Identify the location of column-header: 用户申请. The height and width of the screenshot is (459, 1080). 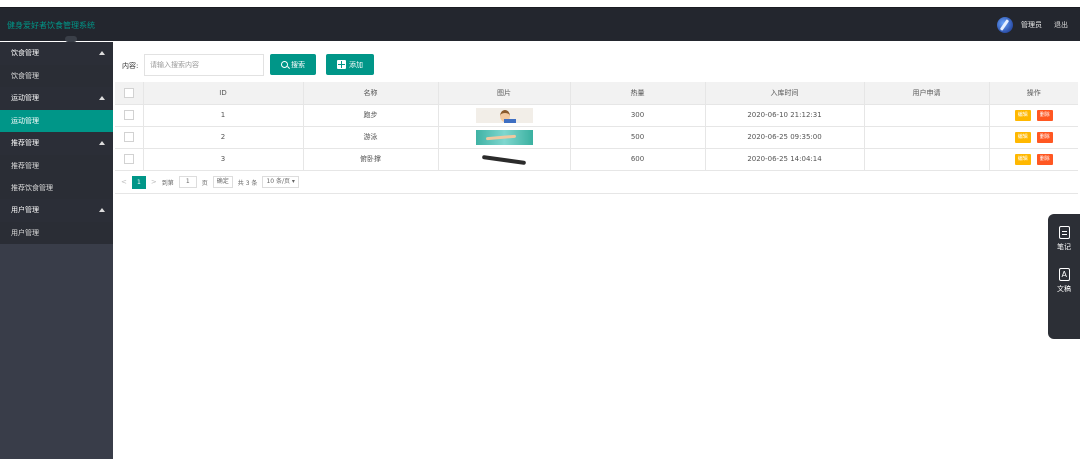
(927, 93).